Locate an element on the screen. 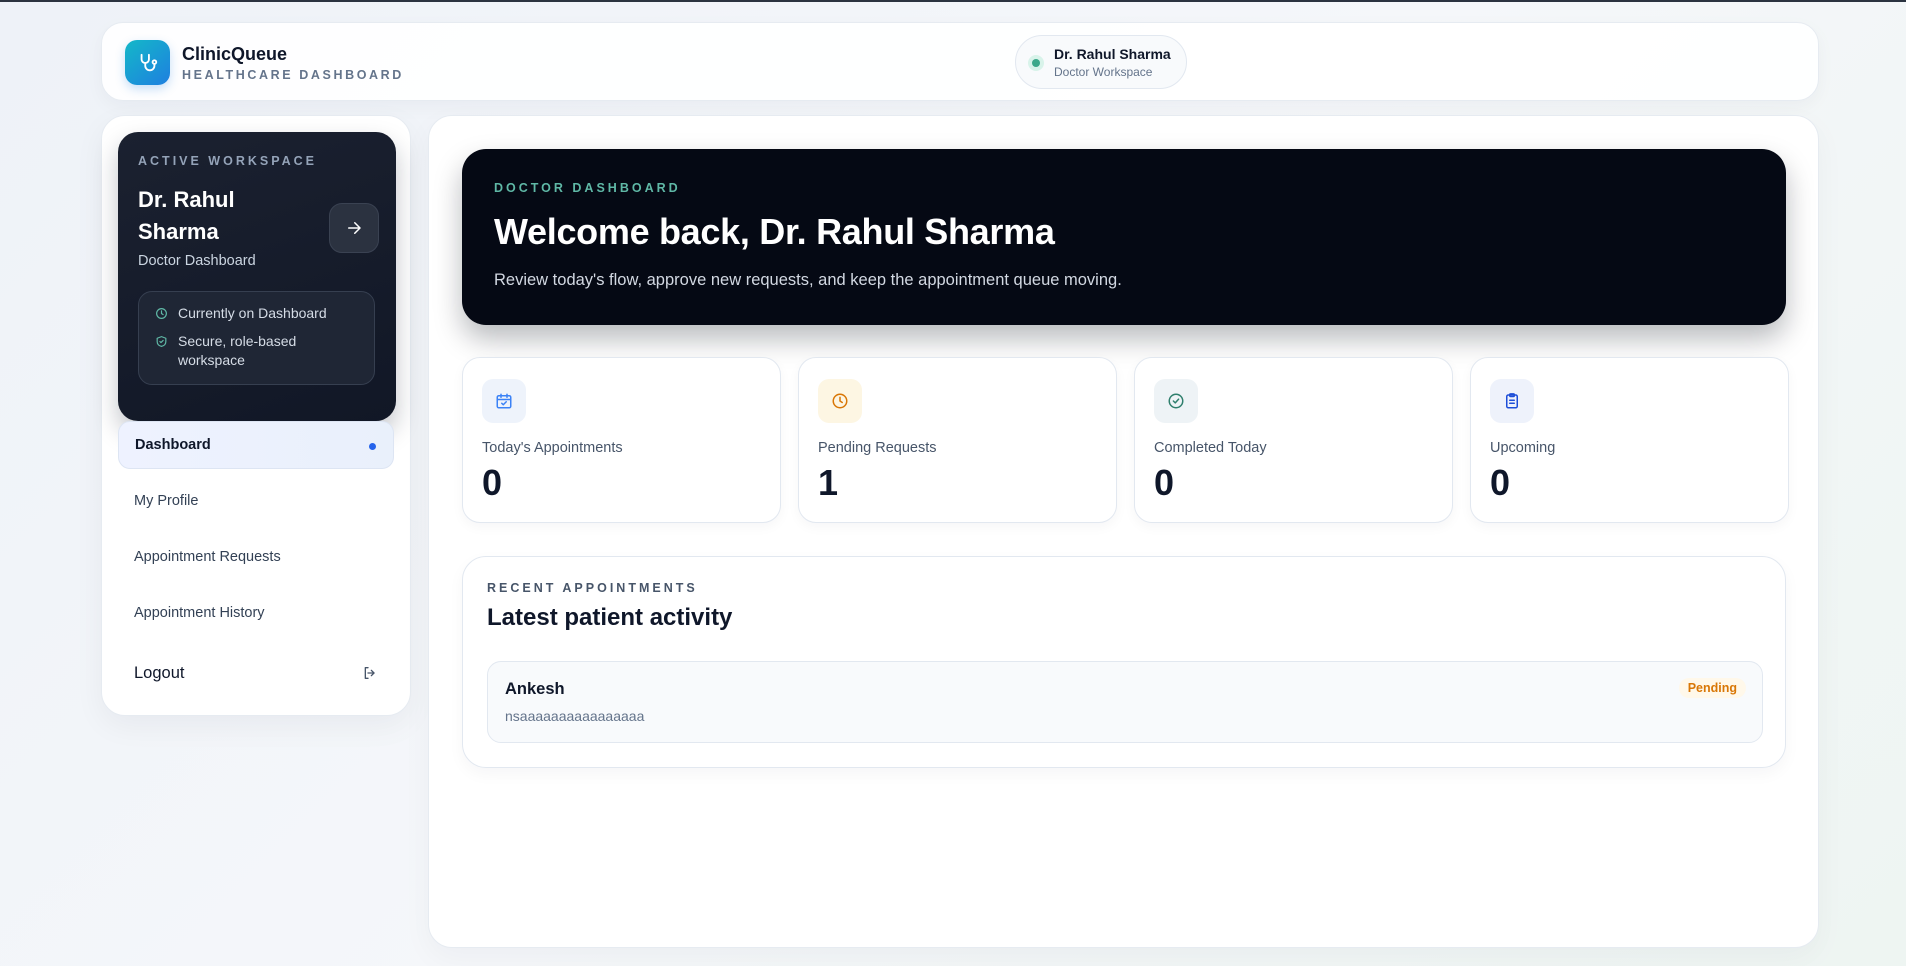 This screenshot has height=966, width=1906. stat-card-completed-today: Completed Today 0 is located at coordinates (1293, 440).